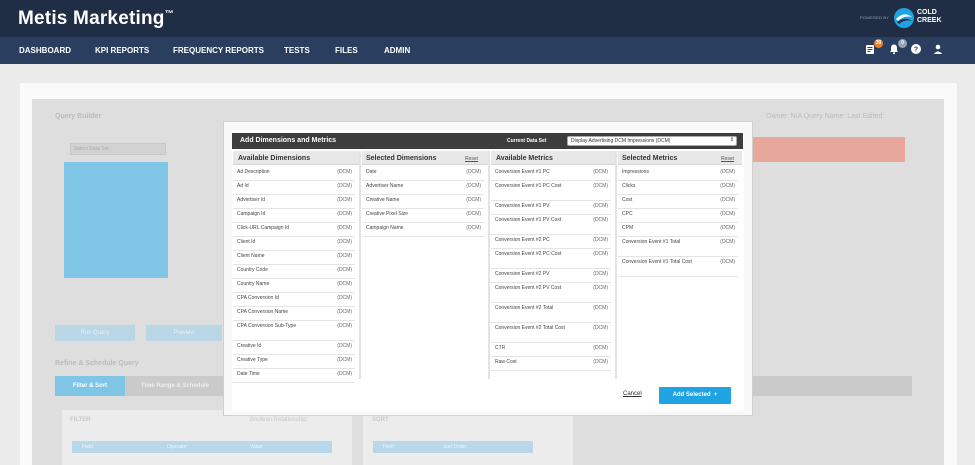  I want to click on list-item: Conversion Event #2 PV Cost (DCM), so click(551, 293).